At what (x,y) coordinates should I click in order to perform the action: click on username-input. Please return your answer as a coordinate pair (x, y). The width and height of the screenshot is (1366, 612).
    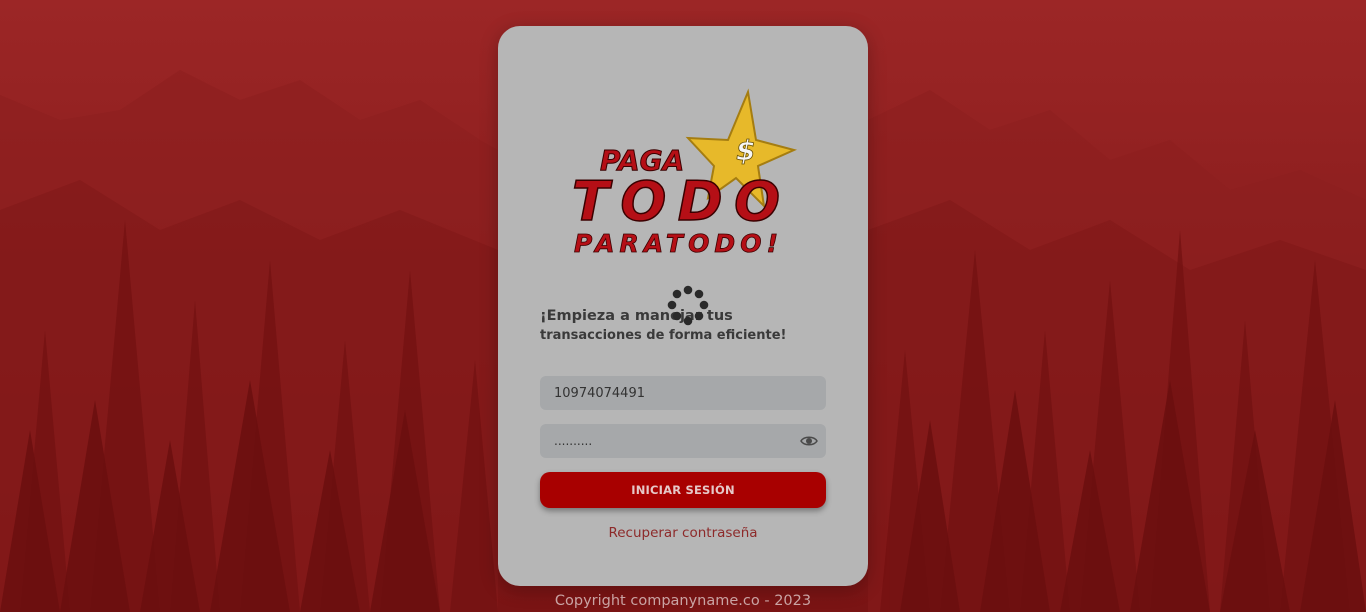
    Looking at the image, I should click on (683, 393).